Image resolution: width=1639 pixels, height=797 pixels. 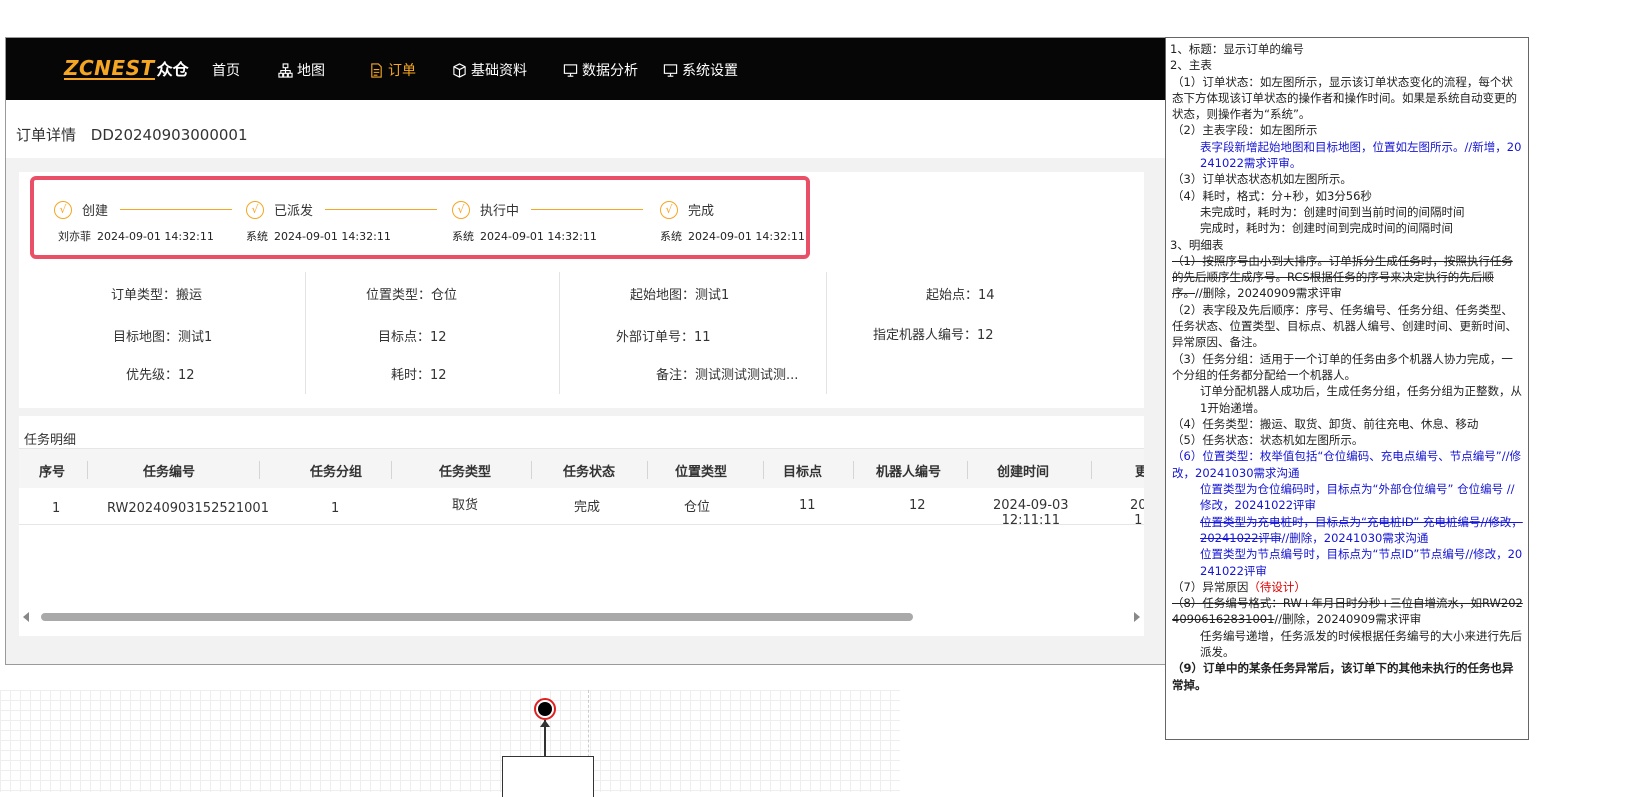 What do you see at coordinates (188, 508) in the screenshot?
I see `cell-task-no: RW20240903152521001` at bounding box center [188, 508].